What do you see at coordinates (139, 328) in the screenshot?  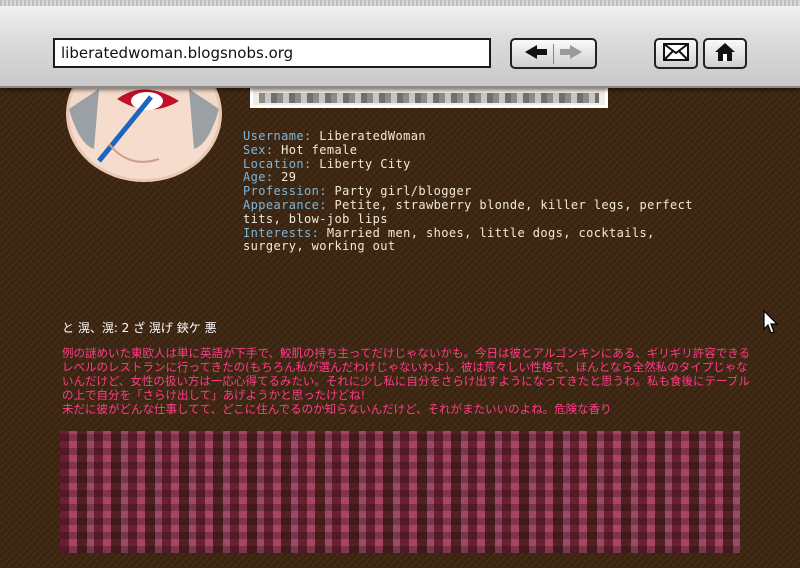 I see `post-title: と 滉、滉: 2 ざ 滉げ 鋏ケ 悪` at bounding box center [139, 328].